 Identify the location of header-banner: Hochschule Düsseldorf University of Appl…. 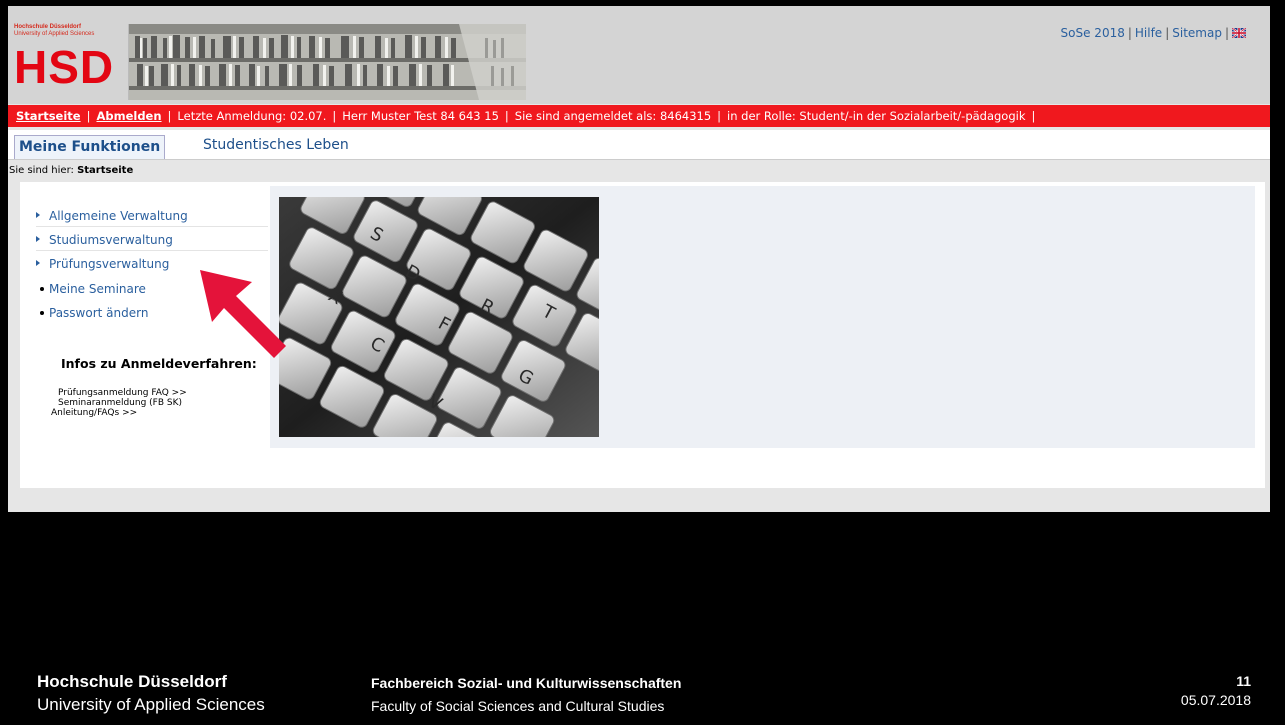
(639, 55).